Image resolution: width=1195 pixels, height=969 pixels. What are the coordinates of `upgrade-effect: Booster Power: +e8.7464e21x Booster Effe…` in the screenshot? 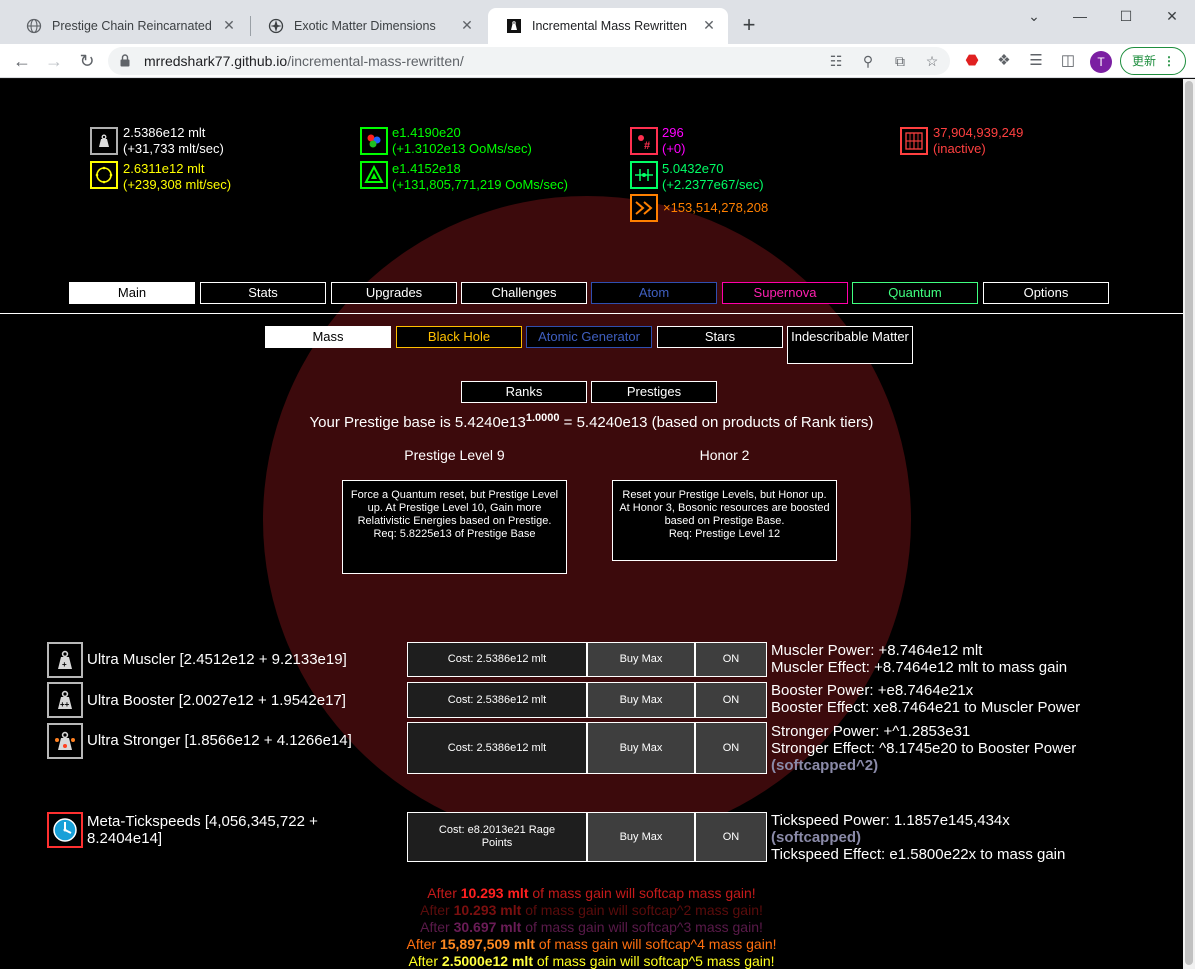 It's located at (925, 699).